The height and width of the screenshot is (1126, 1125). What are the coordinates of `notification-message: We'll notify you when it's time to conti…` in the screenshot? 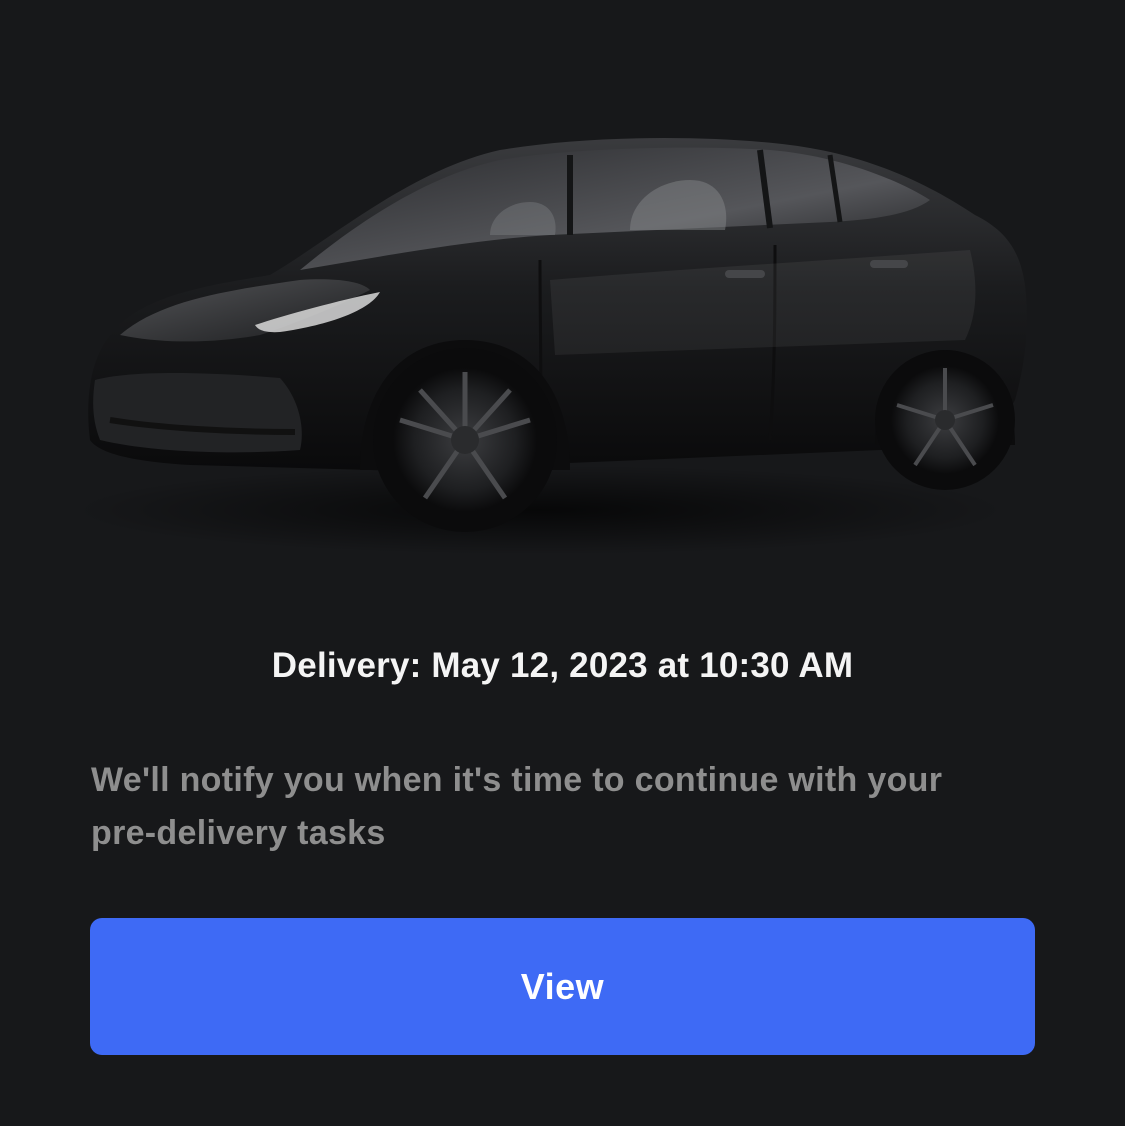 It's located at (517, 806).